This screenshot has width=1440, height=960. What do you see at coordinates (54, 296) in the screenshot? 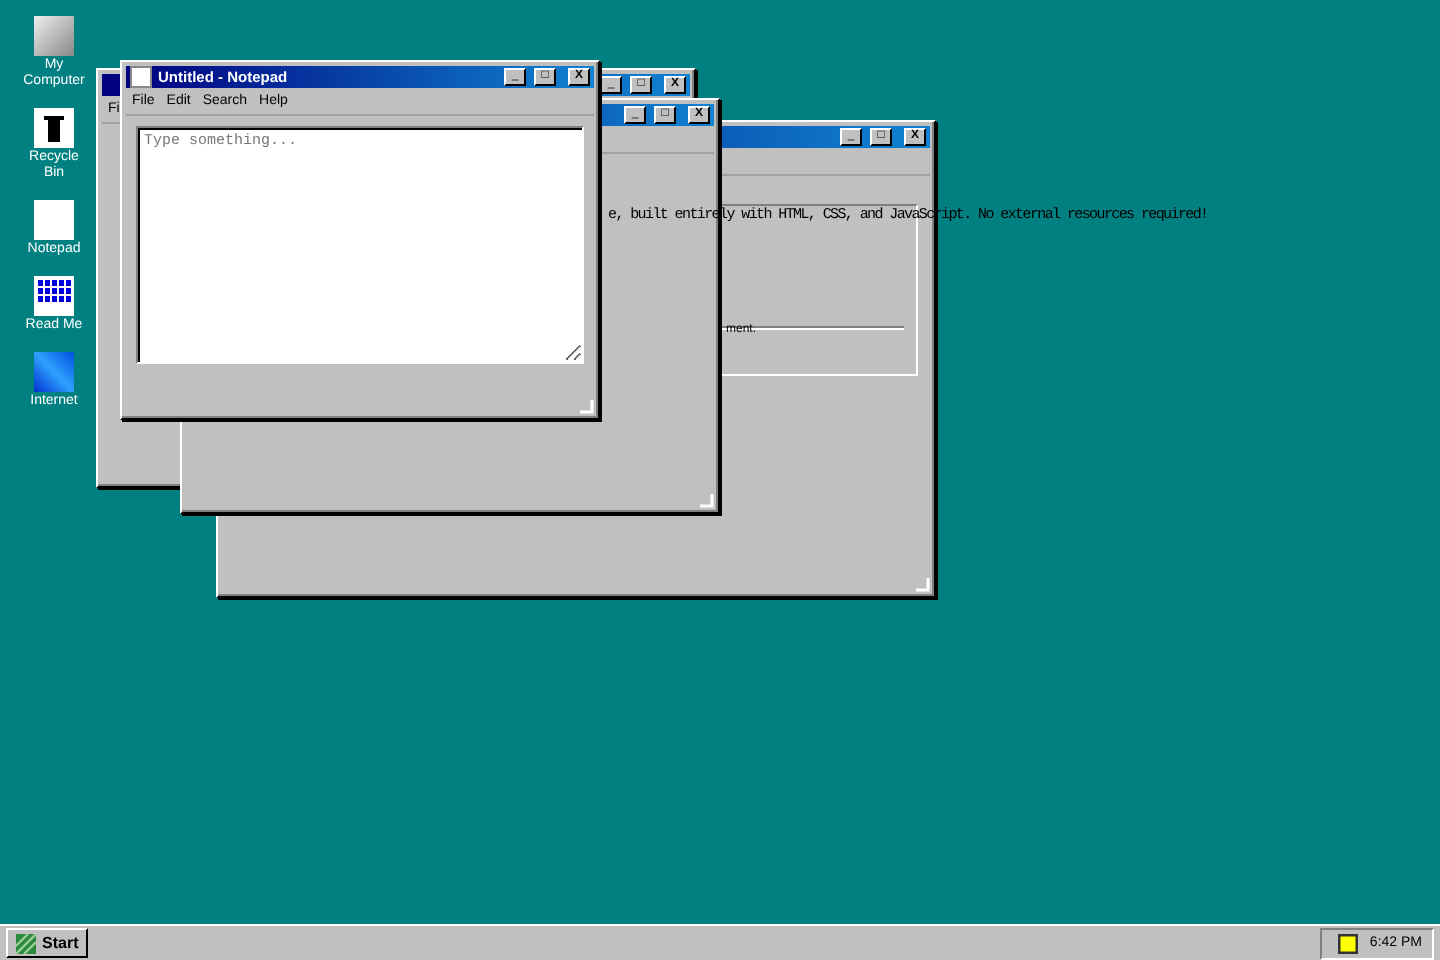
I see `grid-document-icon` at bounding box center [54, 296].